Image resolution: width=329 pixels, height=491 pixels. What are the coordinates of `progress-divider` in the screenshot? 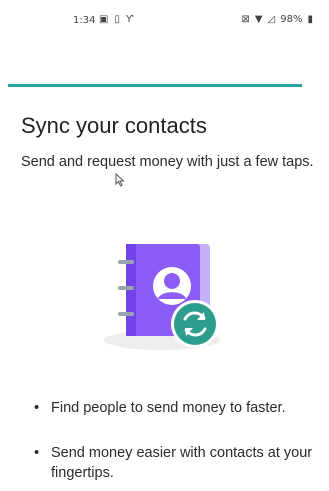 It's located at (155, 85).